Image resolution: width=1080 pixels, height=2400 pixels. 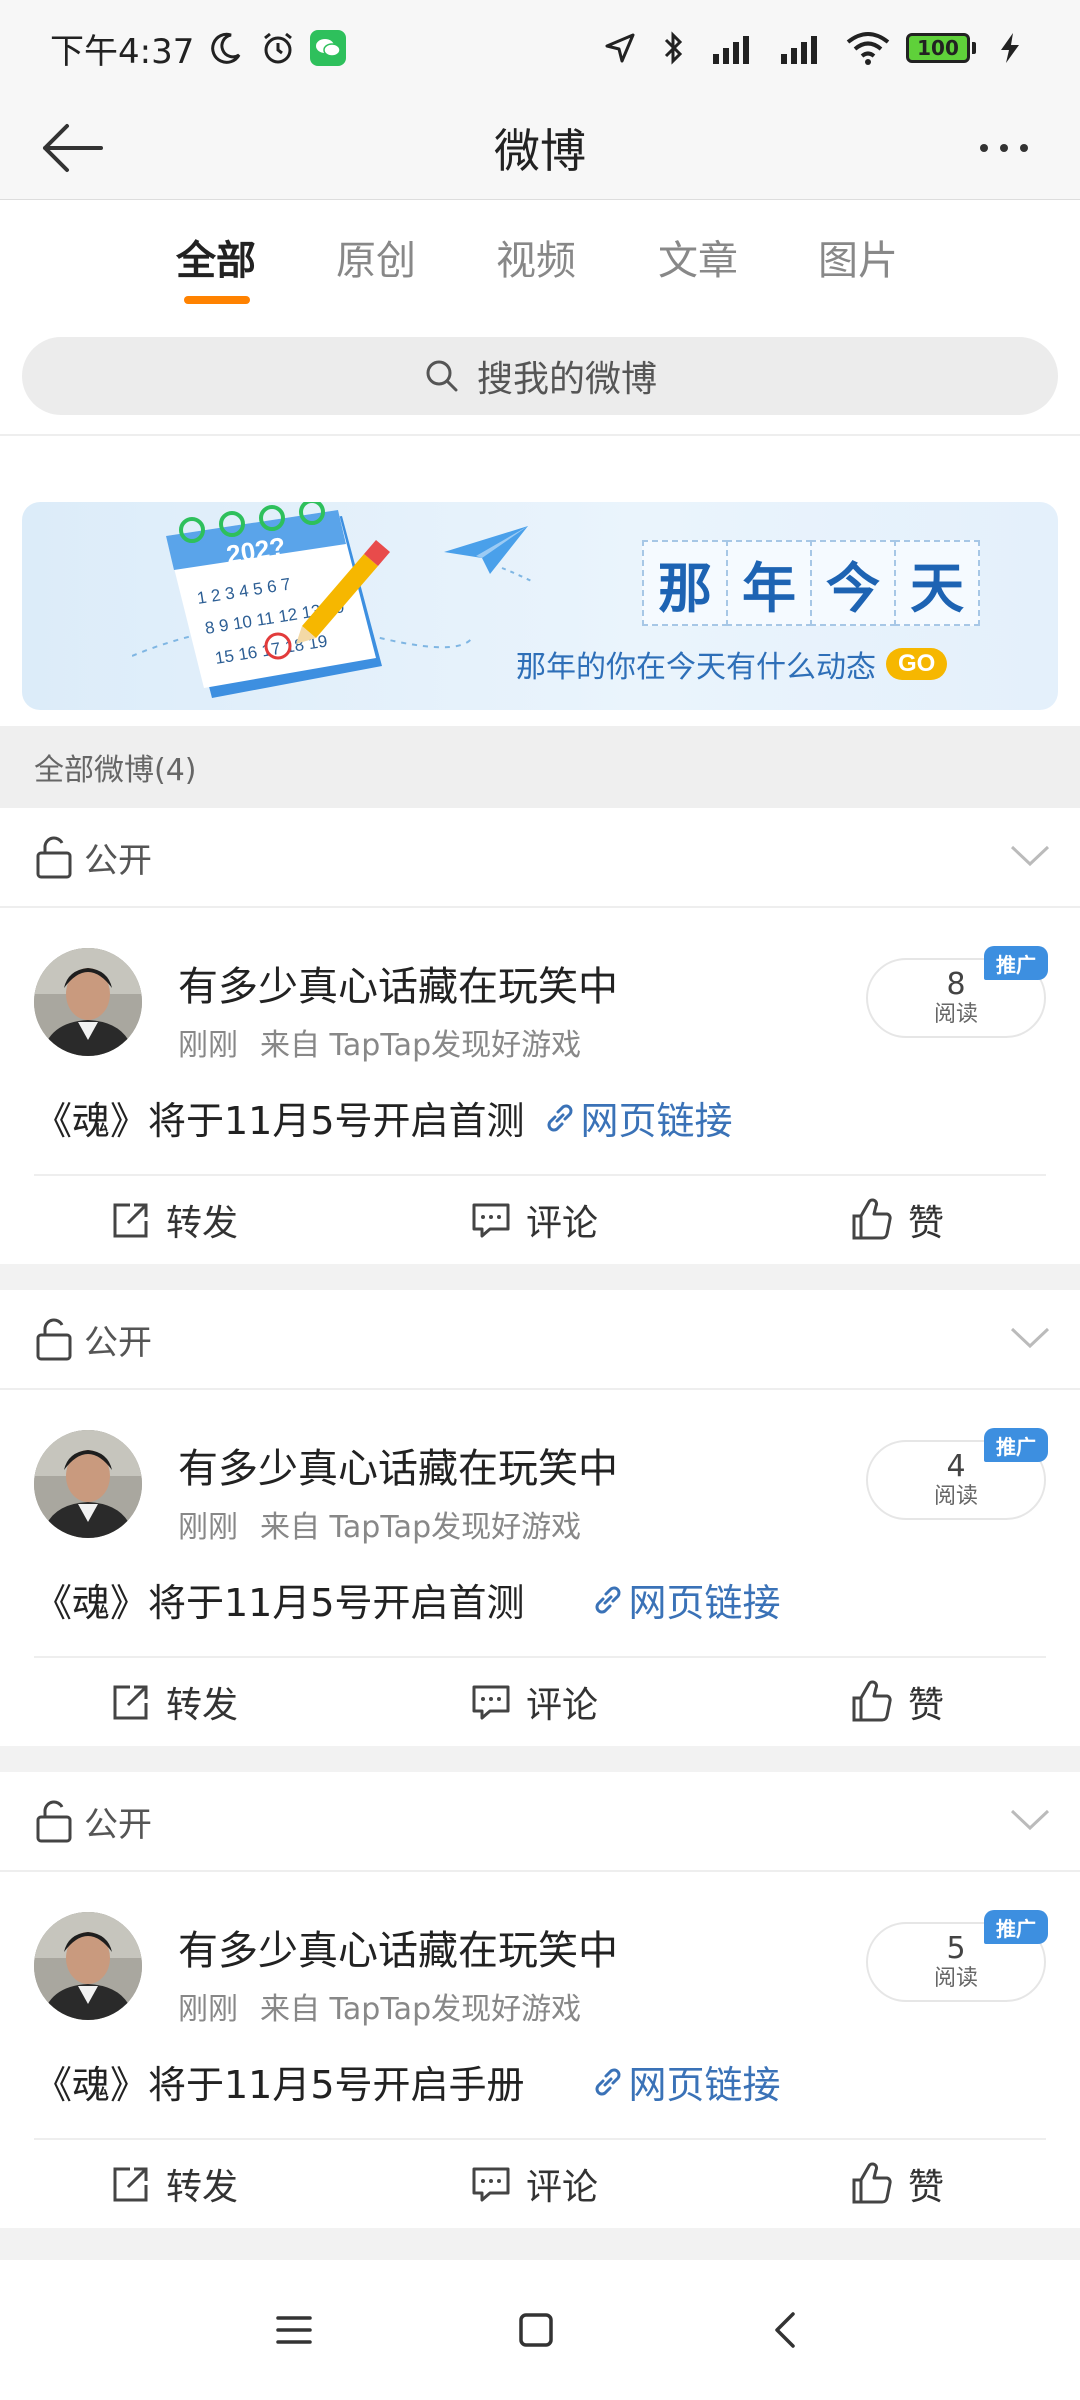 I want to click on back-arrow-icon, so click(x=73, y=148).